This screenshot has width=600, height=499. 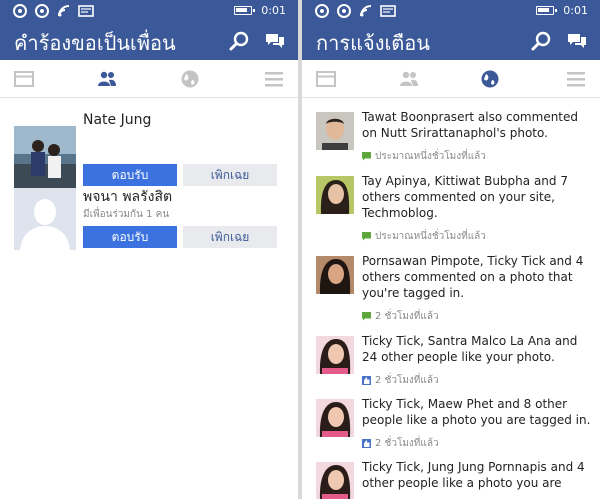 I want to click on page-title: คำร้องขอเป็นเพื่อน, so click(x=95, y=43).